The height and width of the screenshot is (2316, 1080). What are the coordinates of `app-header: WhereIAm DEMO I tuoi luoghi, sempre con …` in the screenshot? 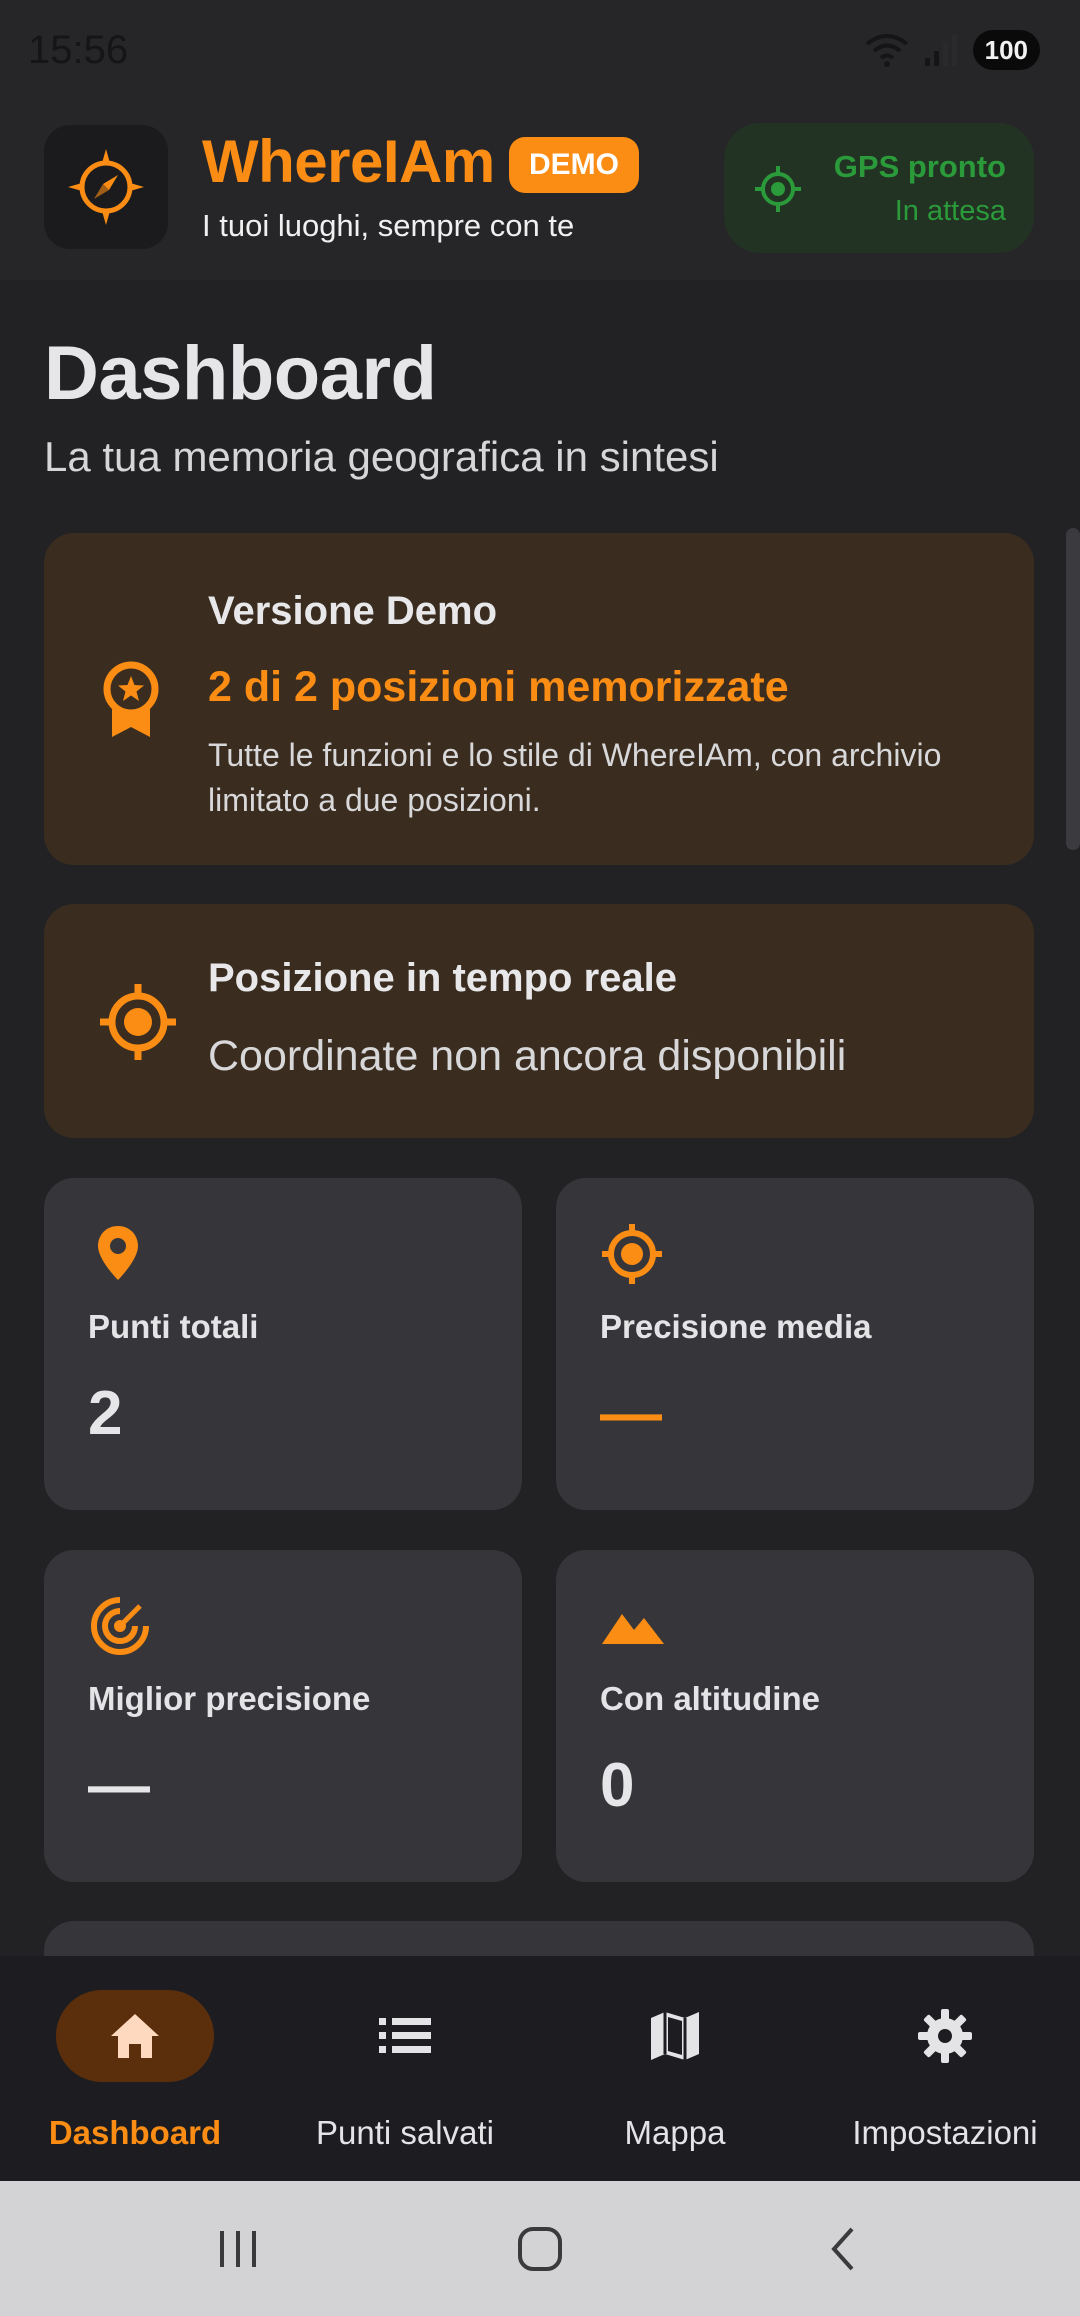 It's located at (540, 192).